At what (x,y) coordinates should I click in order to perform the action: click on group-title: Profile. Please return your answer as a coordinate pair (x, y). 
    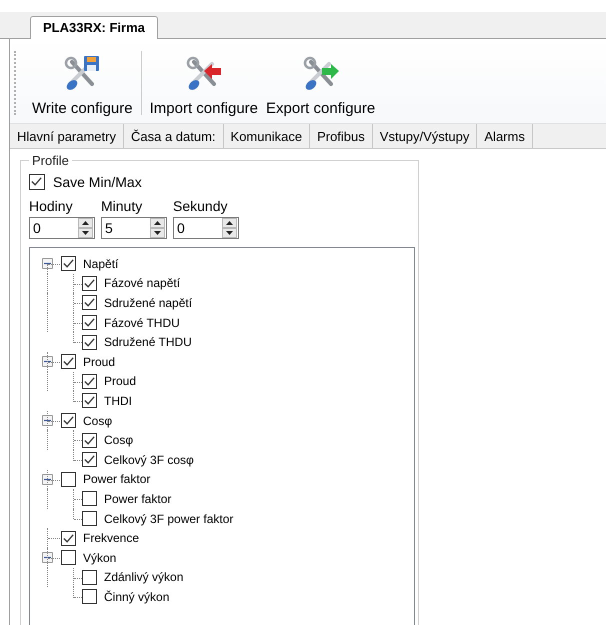
    Looking at the image, I should click on (50, 160).